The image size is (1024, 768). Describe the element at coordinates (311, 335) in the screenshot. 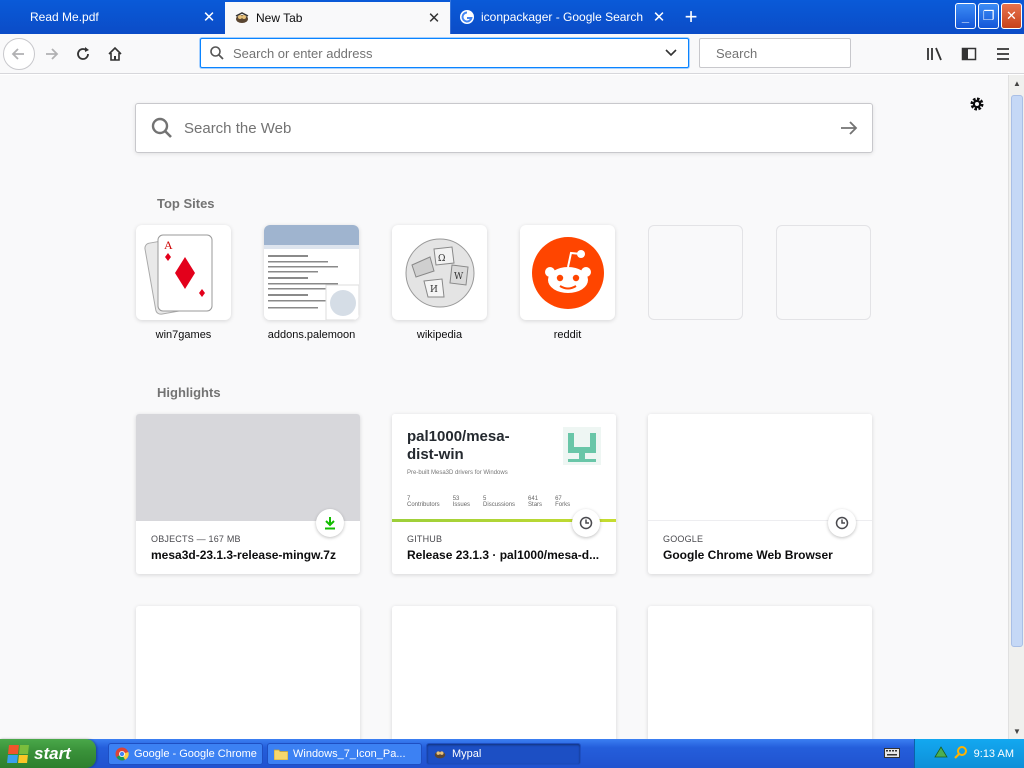

I see `site-label: addons.palemoon` at that location.